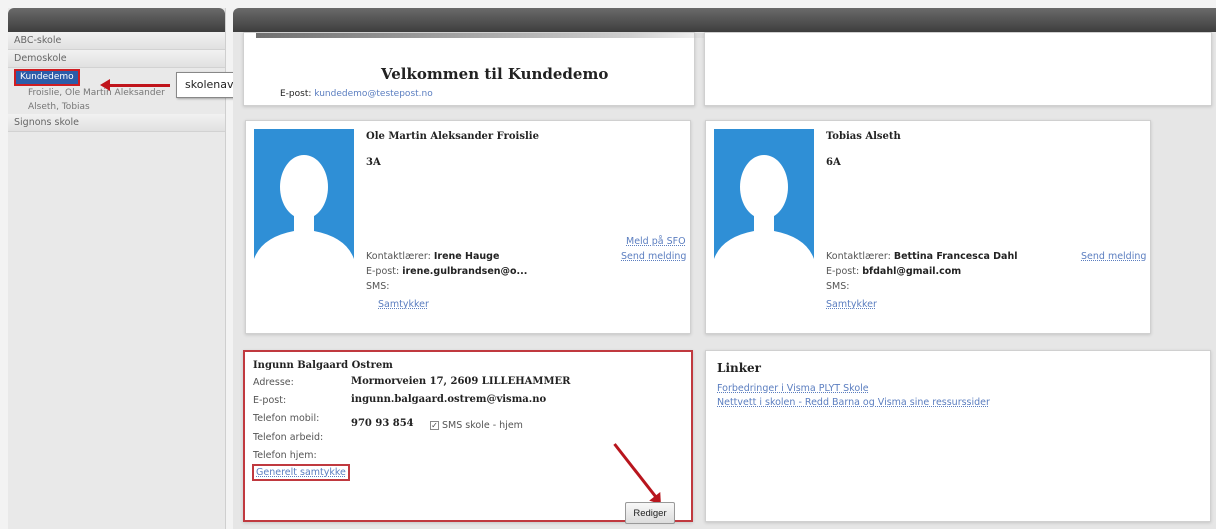 The image size is (1216, 529). What do you see at coordinates (288, 437) in the screenshot?
I see `work-phone-label: Telefon arbeid:` at bounding box center [288, 437].